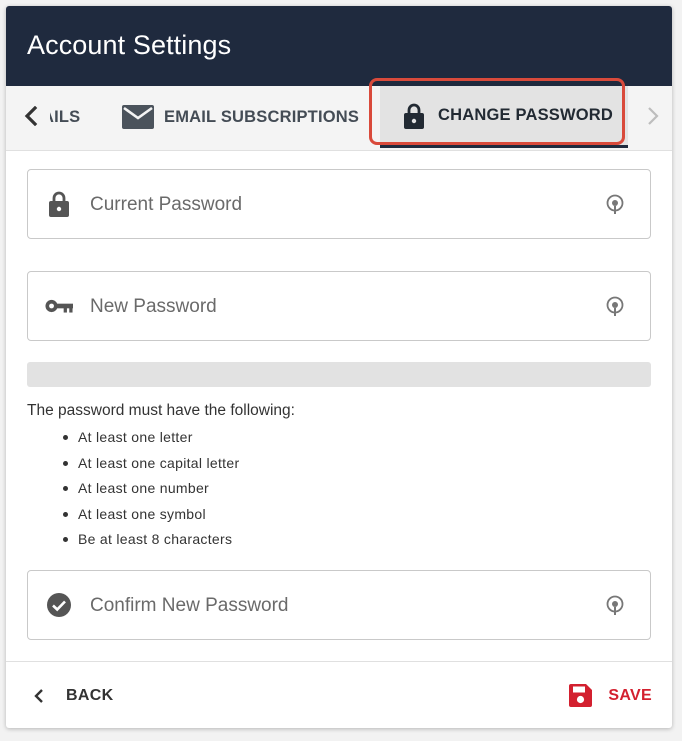  I want to click on tab-email-subscriptions: EMAIL SUBSCRIPTIONS, so click(240, 117).